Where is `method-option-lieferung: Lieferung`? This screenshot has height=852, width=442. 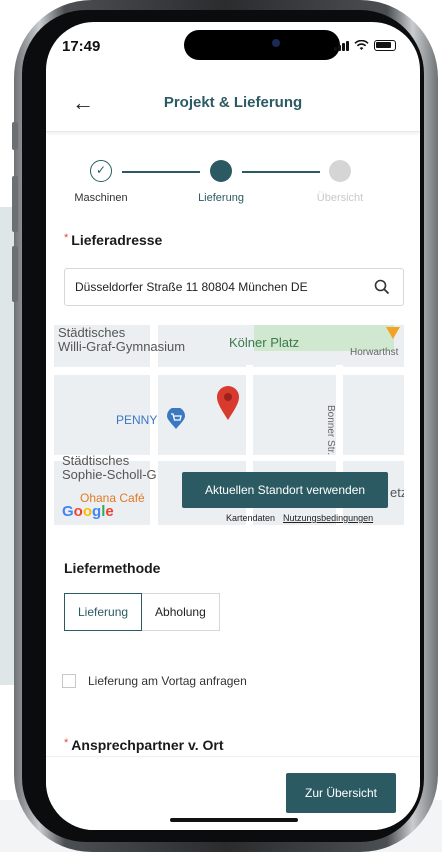 method-option-lieferung: Lieferung is located at coordinates (103, 612).